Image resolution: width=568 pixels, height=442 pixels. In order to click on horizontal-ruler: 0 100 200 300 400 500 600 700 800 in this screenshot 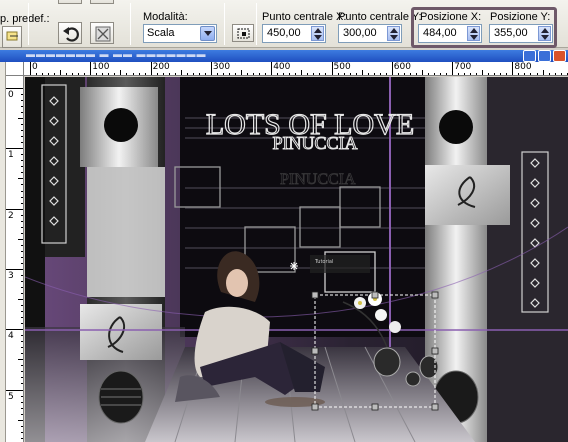, I will do `click(296, 69)`.